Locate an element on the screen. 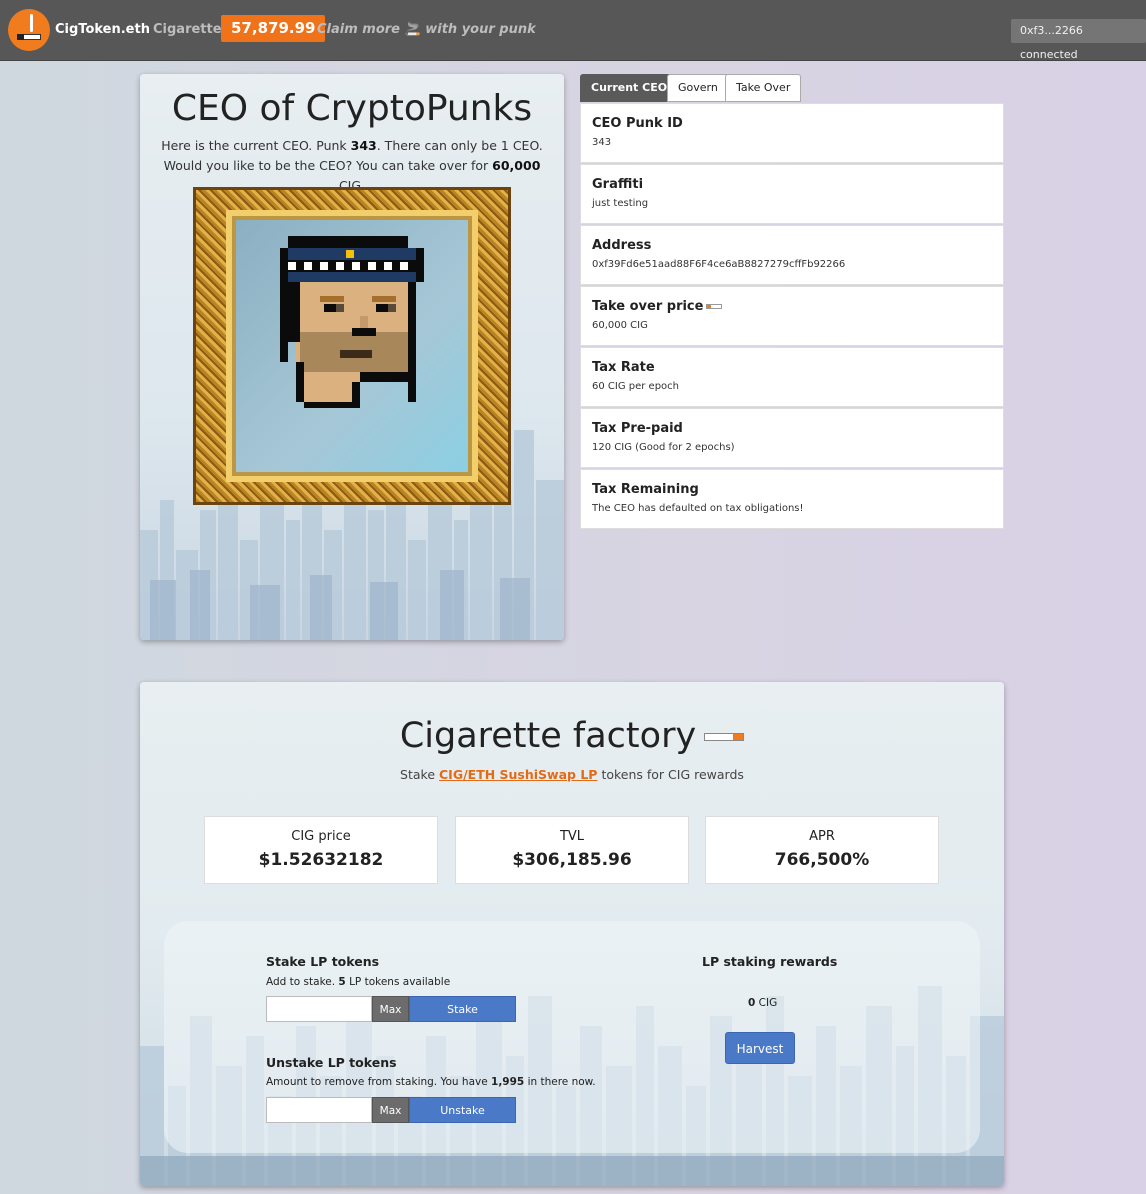  sushiswap-lp-link: CIG/ETH SushiSwap LP is located at coordinates (518, 774).